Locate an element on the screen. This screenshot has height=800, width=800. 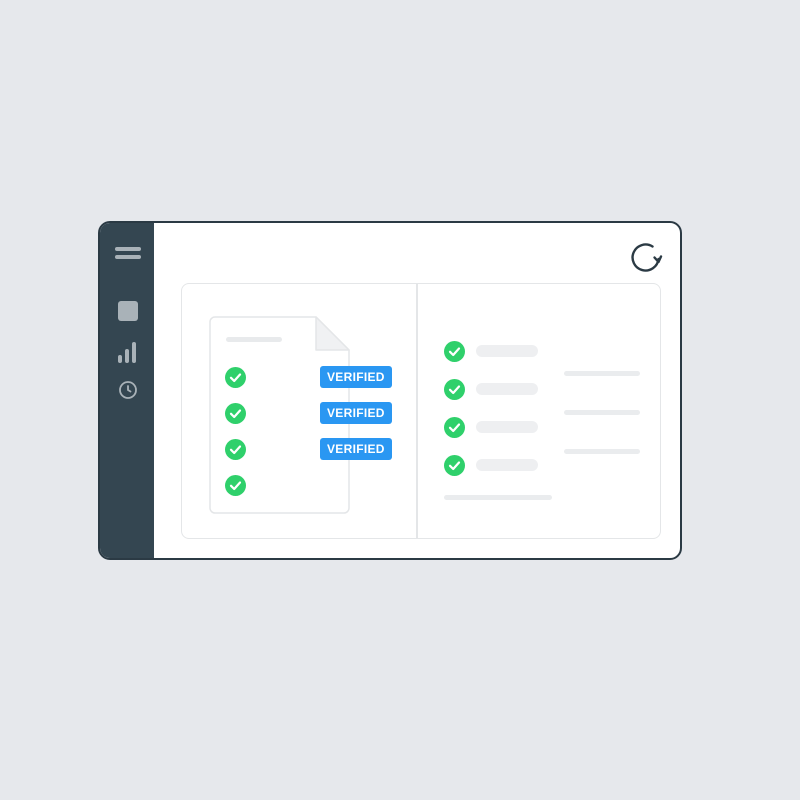
refresh-icon is located at coordinates (646, 257).